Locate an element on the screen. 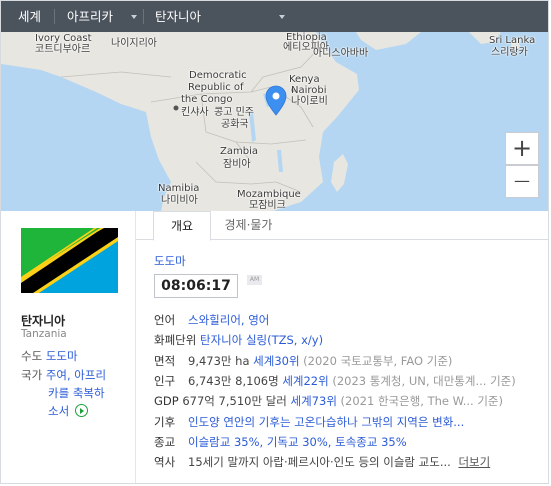 The width and height of the screenshot is (551, 486). nav-region-dropdown: 아프리카 is located at coordinates (90, 16).